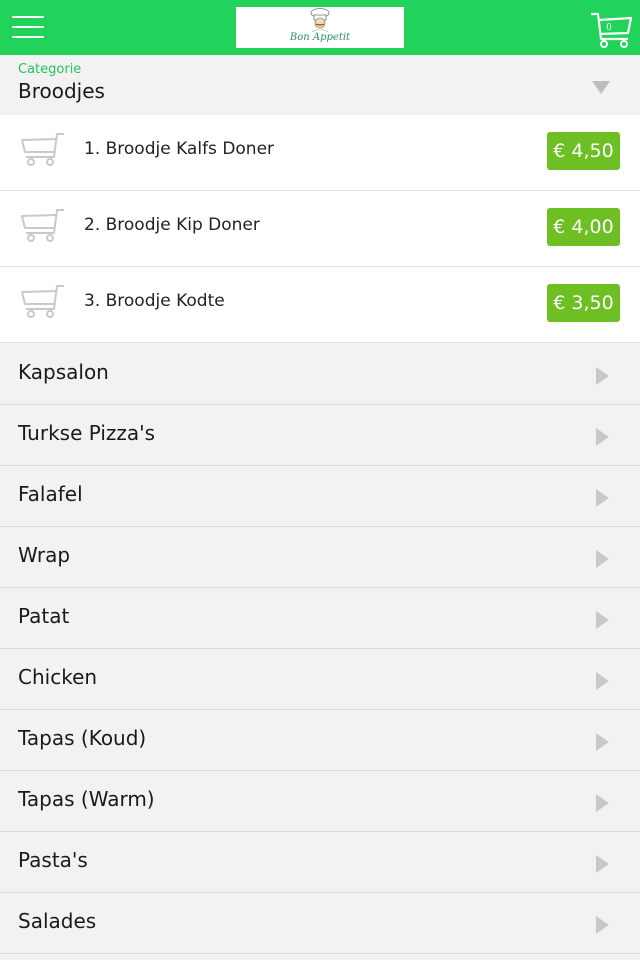 The image size is (640, 960). What do you see at coordinates (179, 149) in the screenshot?
I see `product-name: 1. Broodje Kalfs Doner` at bounding box center [179, 149].